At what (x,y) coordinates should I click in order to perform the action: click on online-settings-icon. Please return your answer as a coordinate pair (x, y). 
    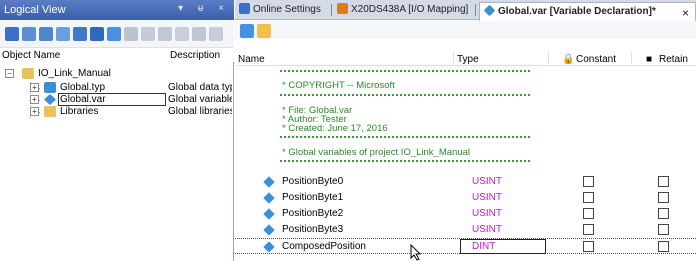
    Looking at the image, I should click on (244, 8).